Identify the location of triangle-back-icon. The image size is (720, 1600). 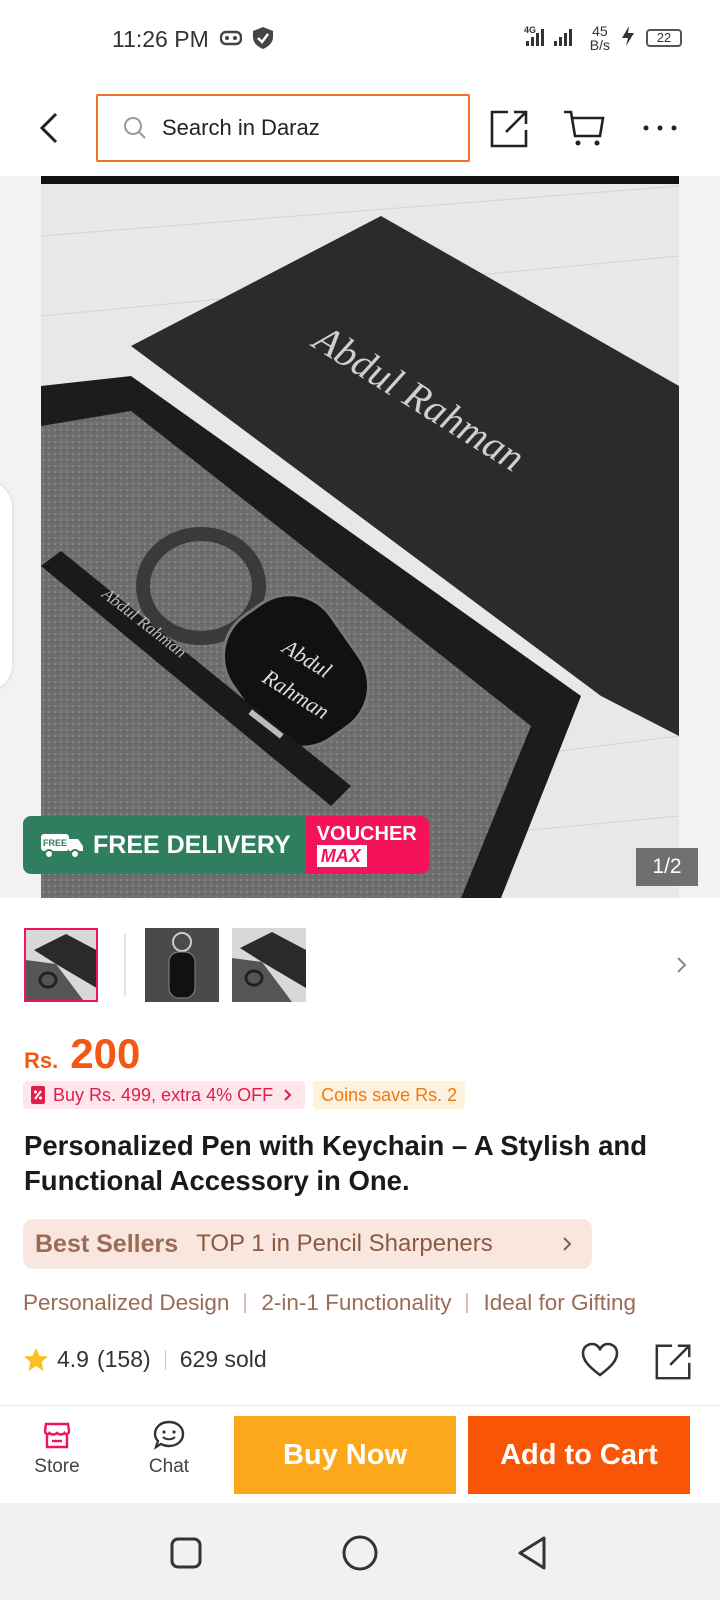
(532, 1553).